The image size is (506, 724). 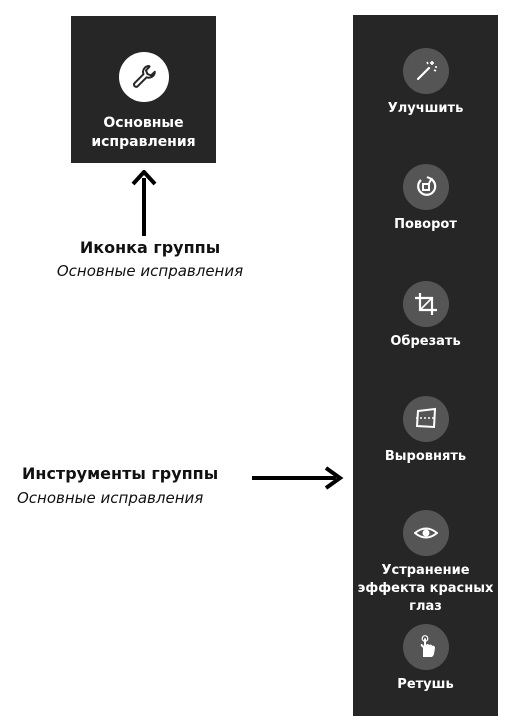 I want to click on group-icon-tile: Основные исправления, so click(x=143, y=89).